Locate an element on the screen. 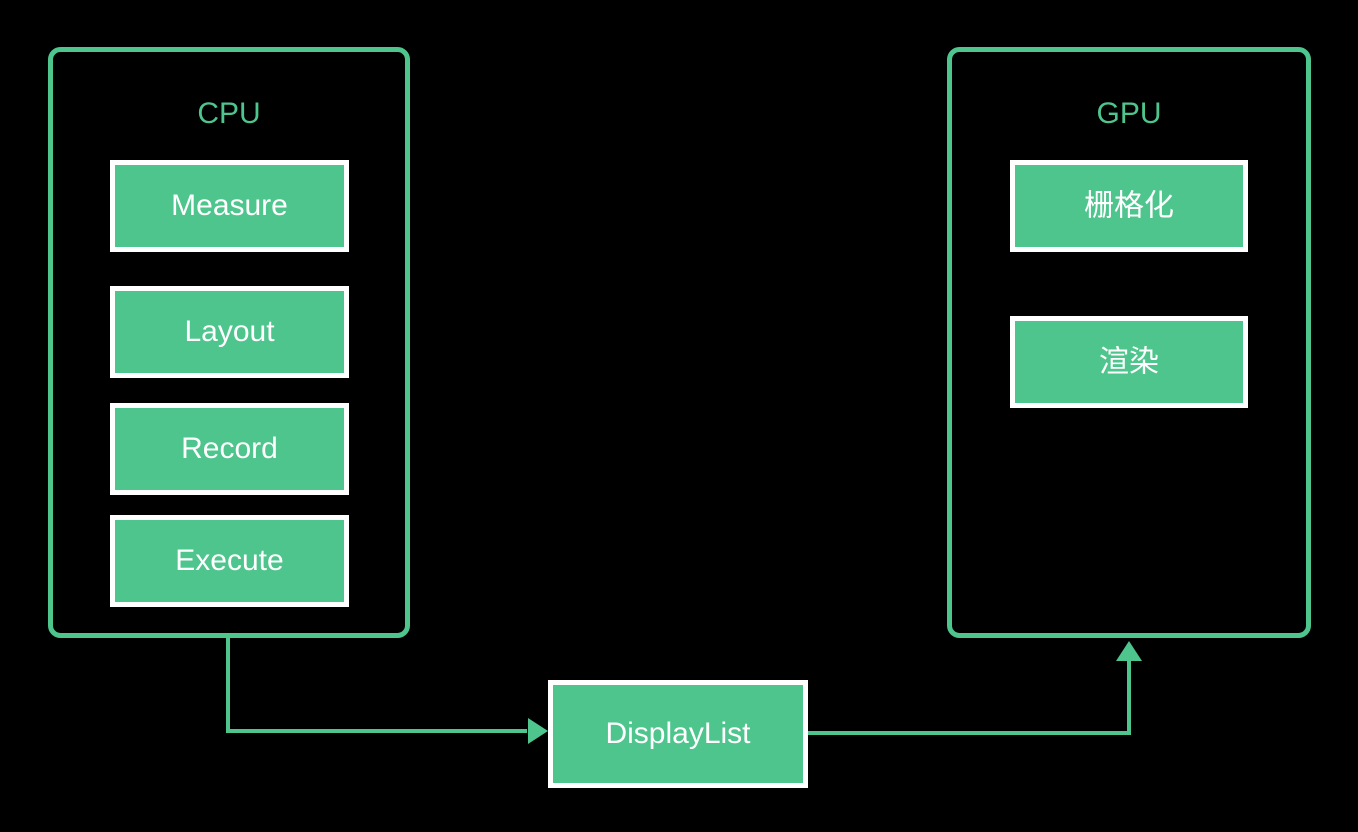 Image resolution: width=1358 pixels, height=832 pixels. node-label-execute: Execute is located at coordinates (229, 560).